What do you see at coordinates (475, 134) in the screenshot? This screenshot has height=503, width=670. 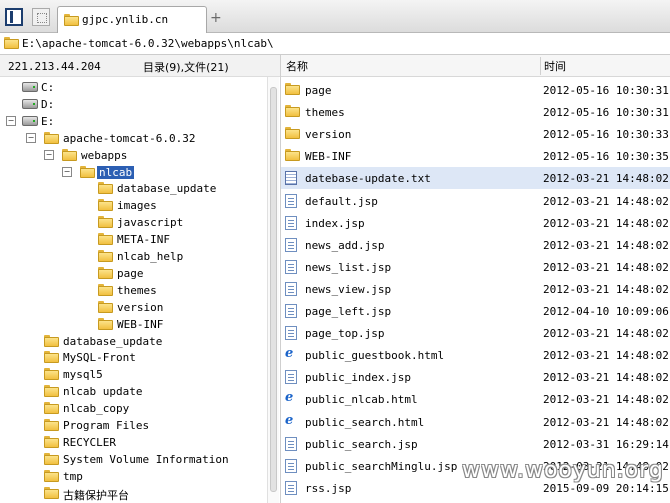 I see `file-row: version 2012-05-16 10:30:33` at bounding box center [475, 134].